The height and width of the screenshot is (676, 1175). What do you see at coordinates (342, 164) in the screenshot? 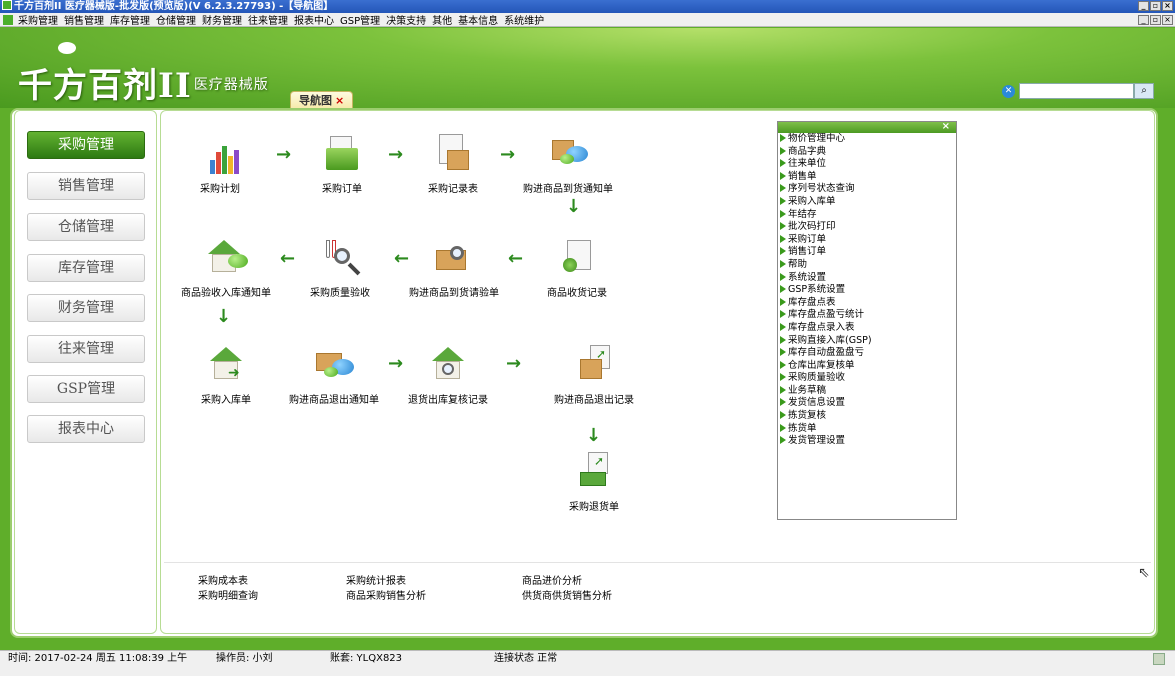
I see `node-purchase-order: 采购订单` at bounding box center [342, 164].